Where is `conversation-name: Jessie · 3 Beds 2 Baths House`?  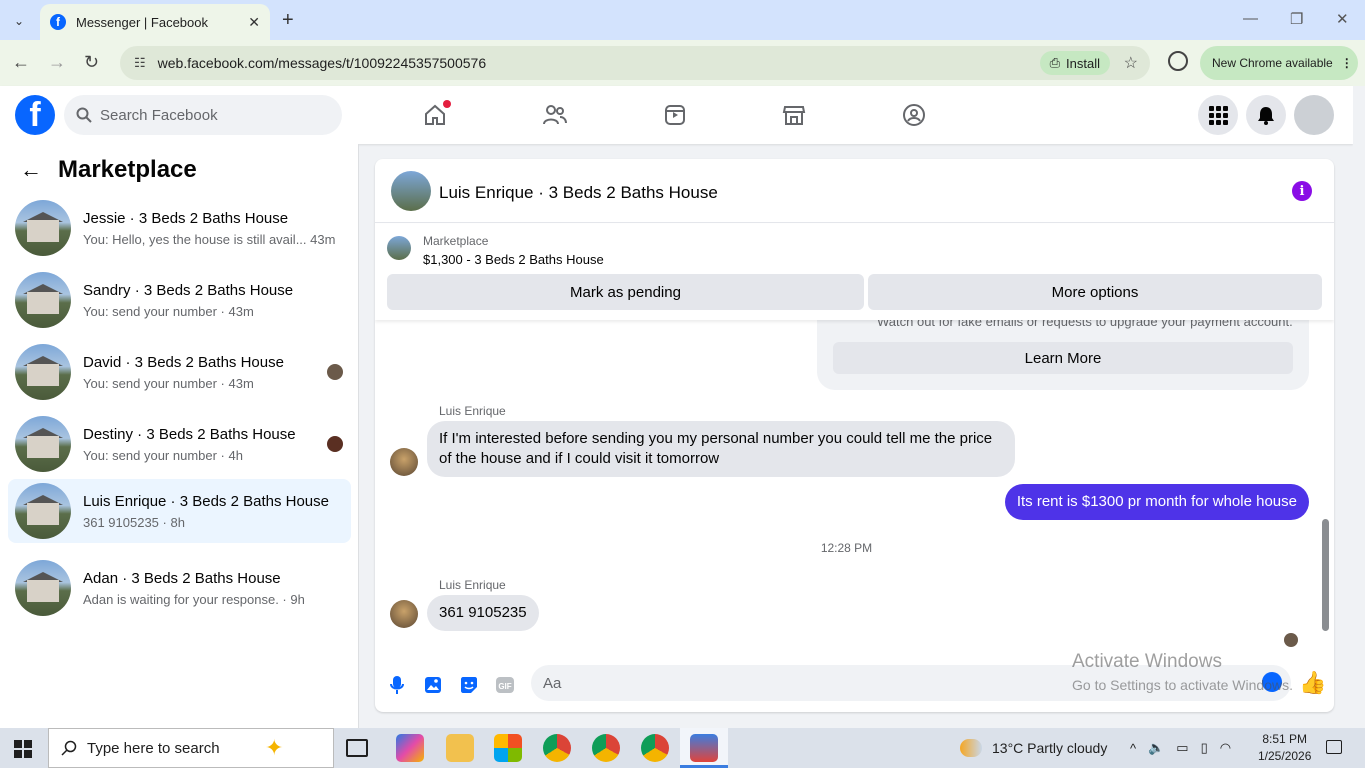
conversation-name: Jessie · 3 Beds 2 Baths House is located at coordinates (186, 218).